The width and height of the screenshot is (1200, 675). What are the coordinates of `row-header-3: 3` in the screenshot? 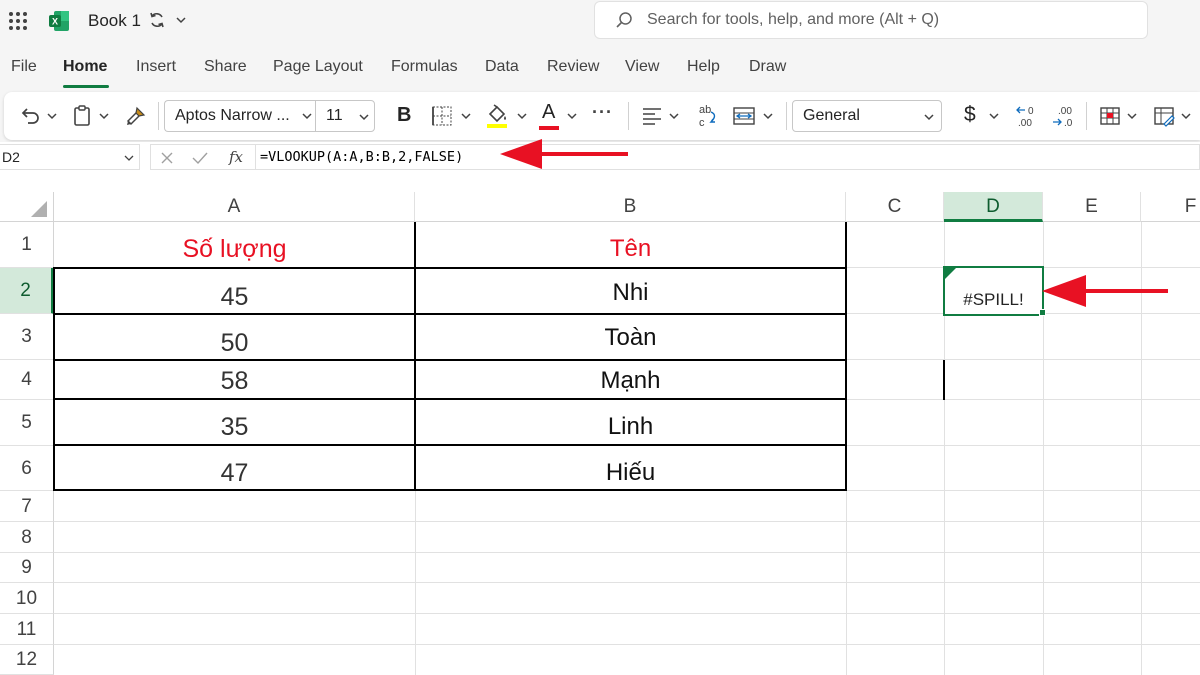 It's located at (27, 337).